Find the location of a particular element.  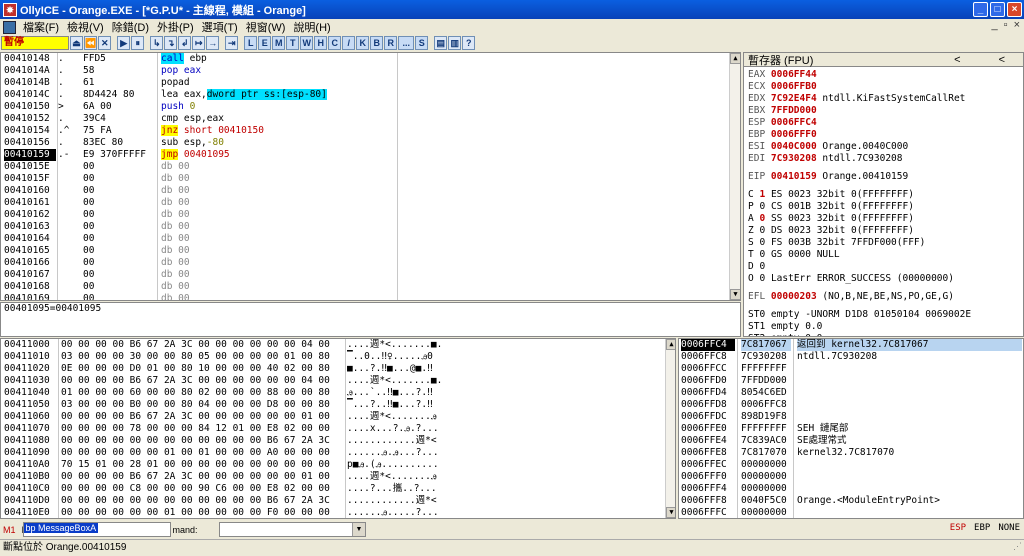

step-over-icon: ↴ is located at coordinates (171, 43).